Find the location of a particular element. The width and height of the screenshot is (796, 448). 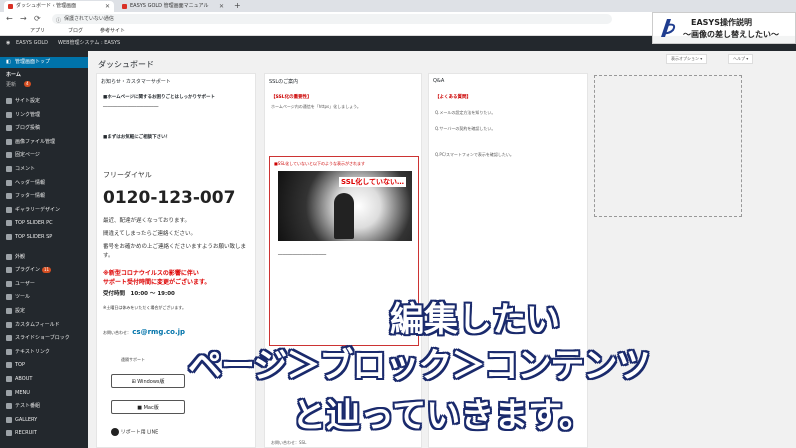

support-subheading: ■ホームページに関するお困りごとはしっかりサポート is located at coordinates (159, 97).